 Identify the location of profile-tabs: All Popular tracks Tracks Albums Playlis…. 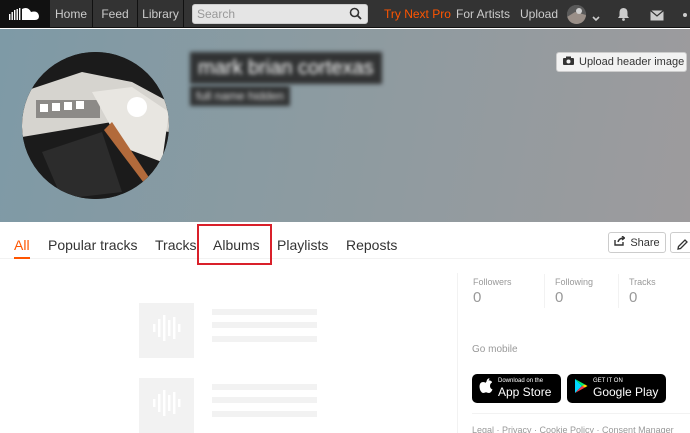
(345, 244).